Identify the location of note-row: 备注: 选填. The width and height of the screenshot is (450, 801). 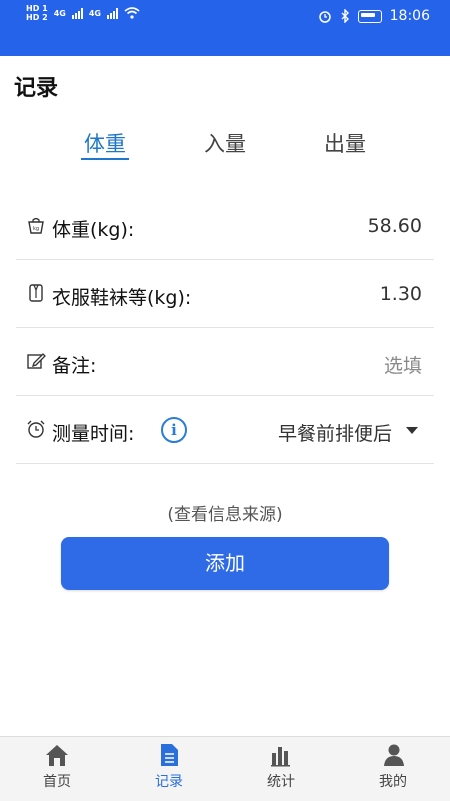
(225, 362).